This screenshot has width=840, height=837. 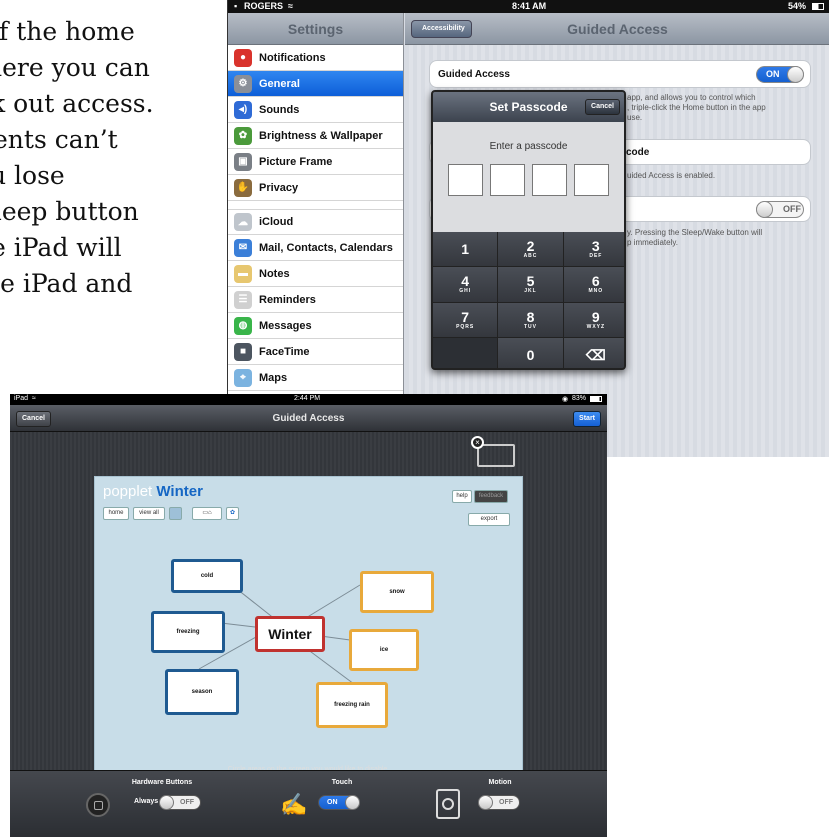 I want to click on text-line: dents can’t, so click(x=59, y=139).